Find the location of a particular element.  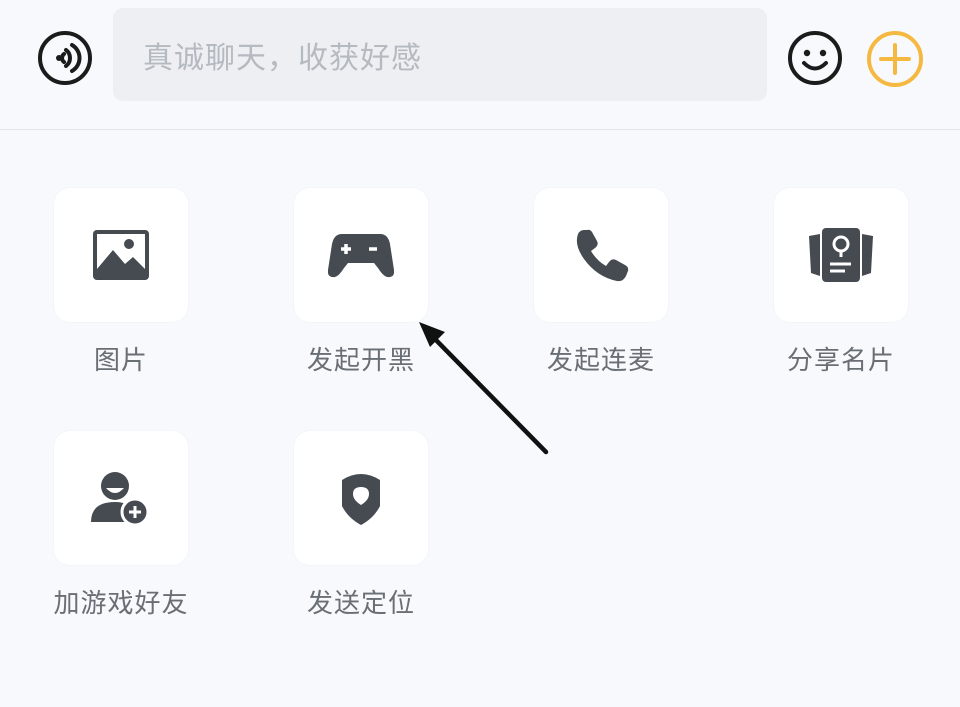

divider is located at coordinates (480, 129).